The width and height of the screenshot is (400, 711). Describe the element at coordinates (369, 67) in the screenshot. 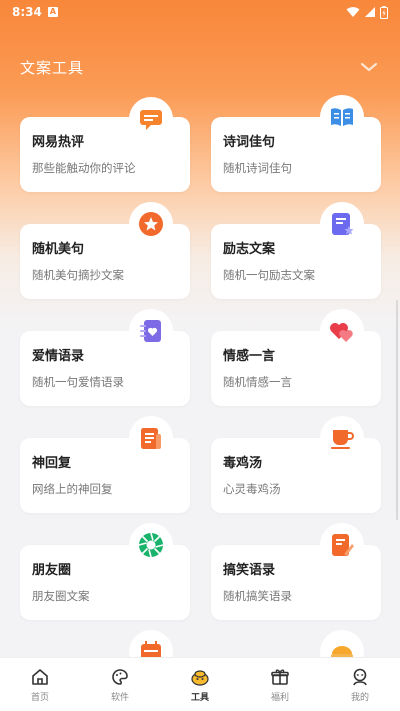

I see `chevron-down-icon` at that location.